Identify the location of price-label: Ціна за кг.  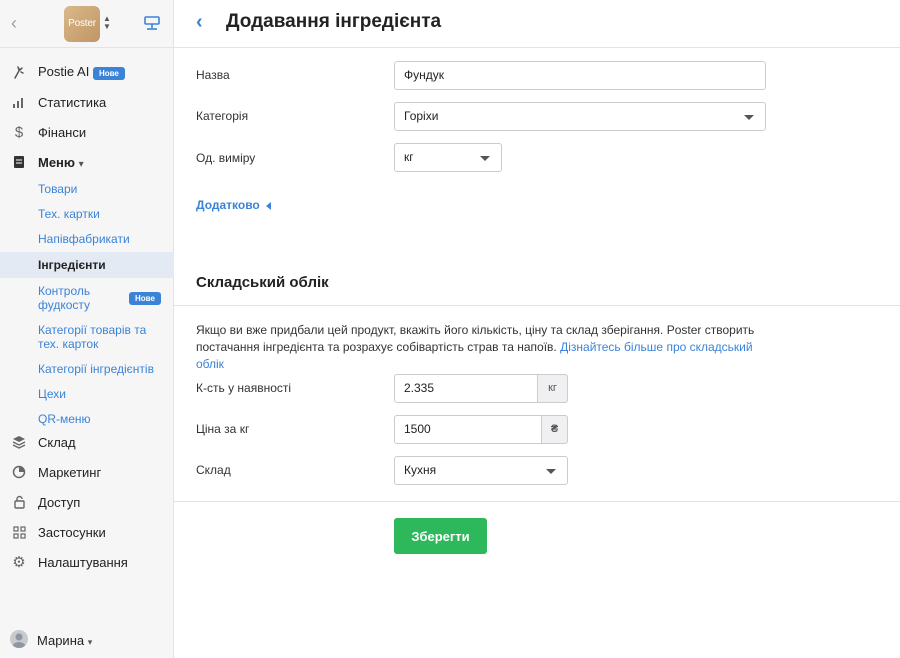
(223, 429).